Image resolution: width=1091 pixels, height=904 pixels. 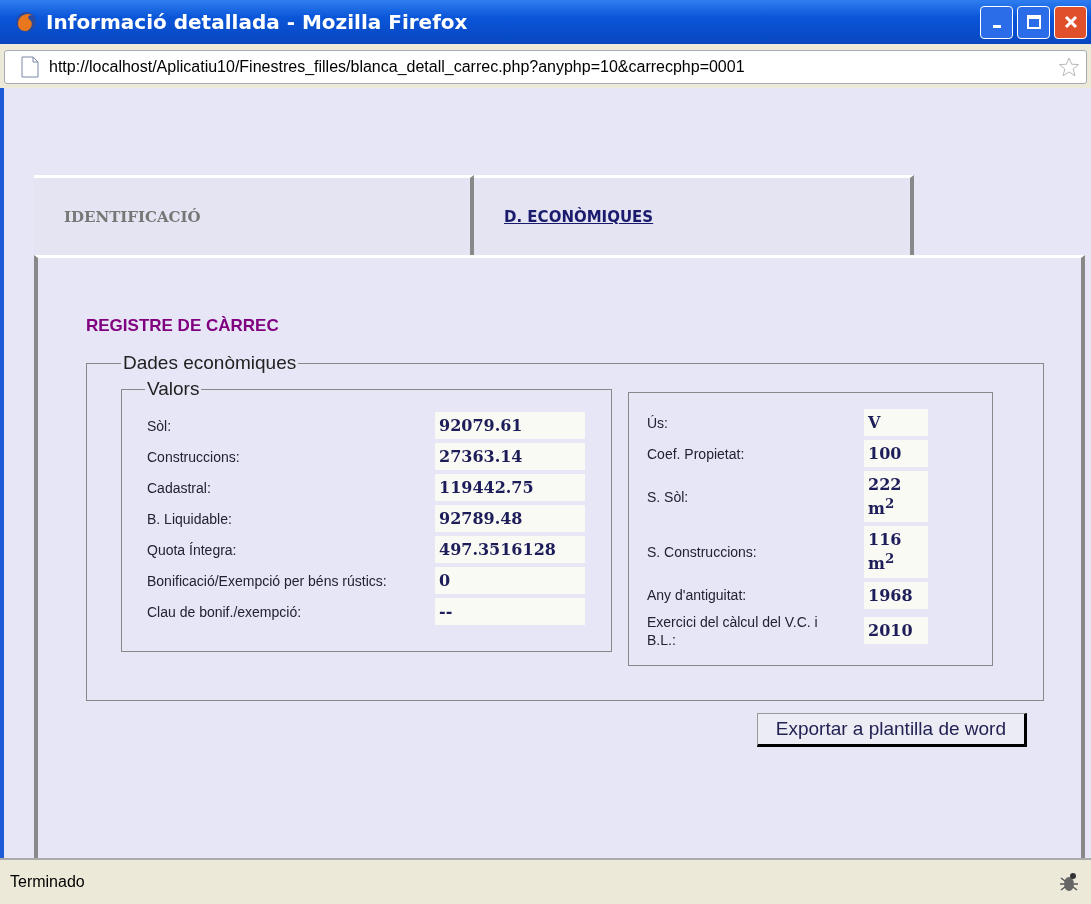 What do you see at coordinates (996, 26) in the screenshot?
I see `minimize-icon` at bounding box center [996, 26].